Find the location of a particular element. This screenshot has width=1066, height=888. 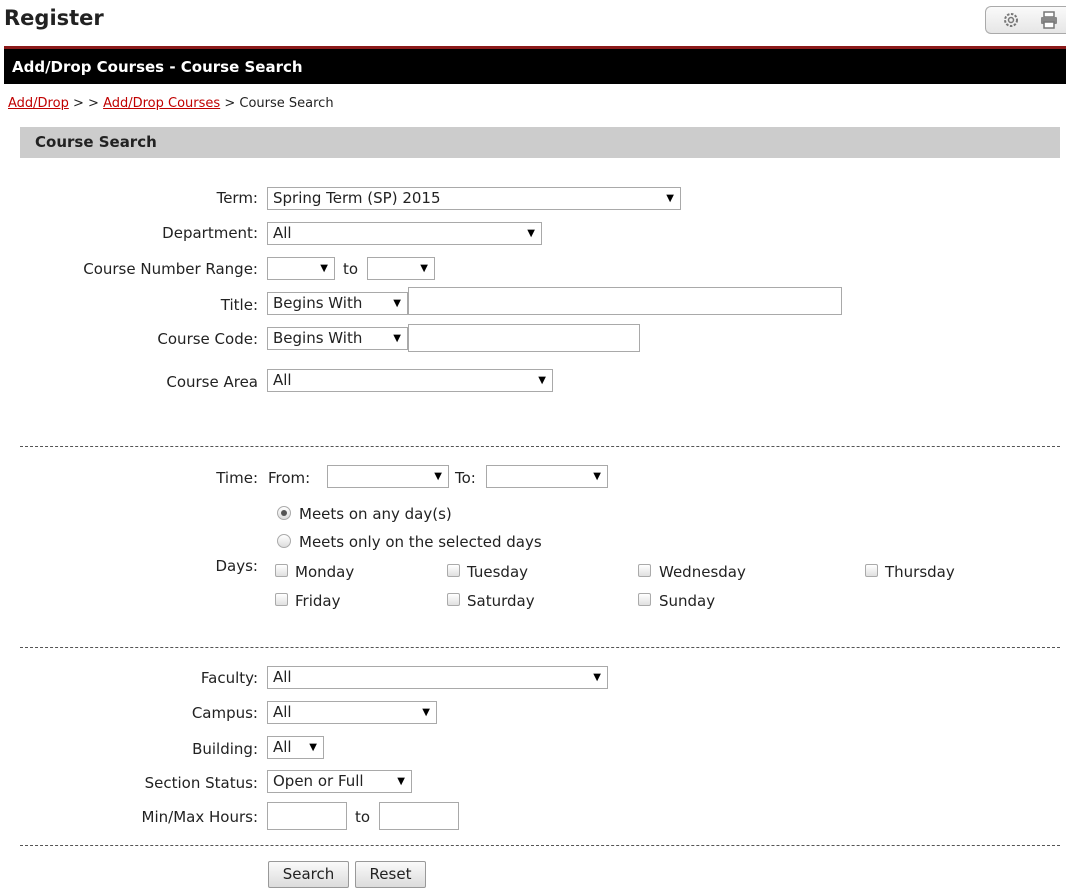

campus-select: All ▼ is located at coordinates (352, 712).